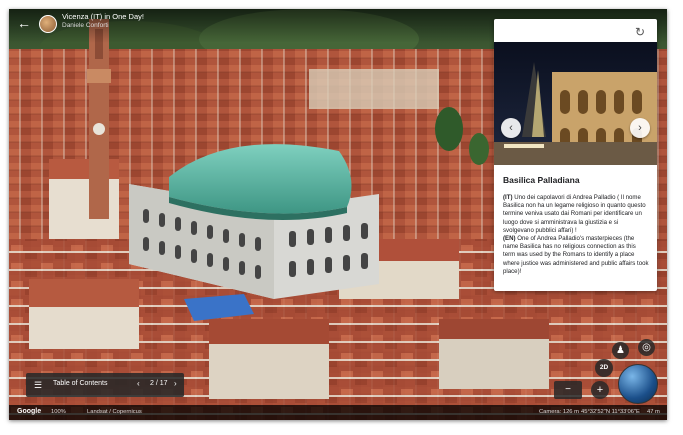 This screenshot has width=683, height=435. I want to click on imagery-attribution: Landsat / Copernicus, so click(114, 412).